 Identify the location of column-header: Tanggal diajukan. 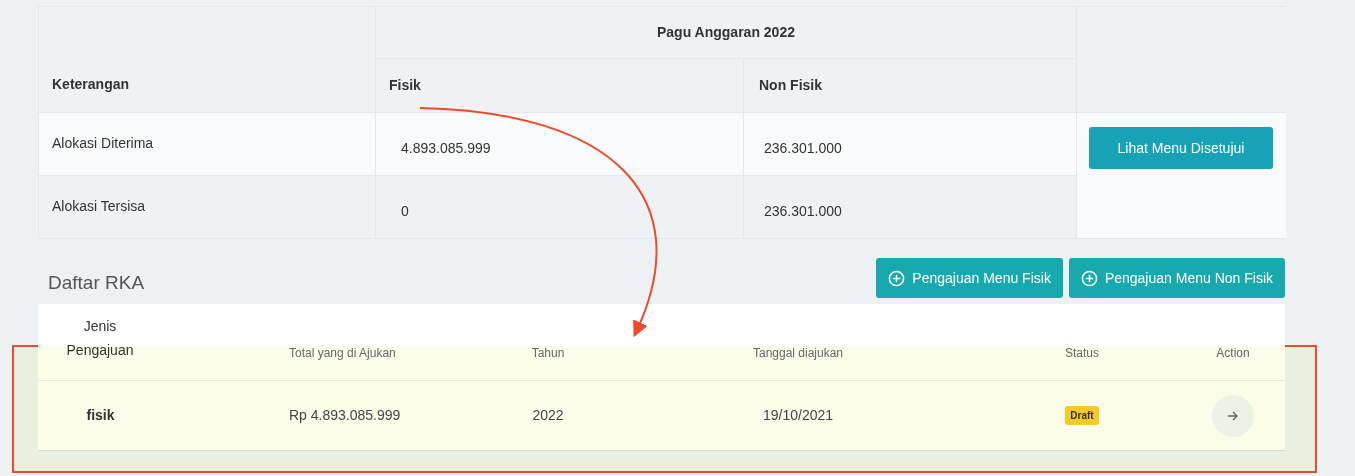
(798, 353).